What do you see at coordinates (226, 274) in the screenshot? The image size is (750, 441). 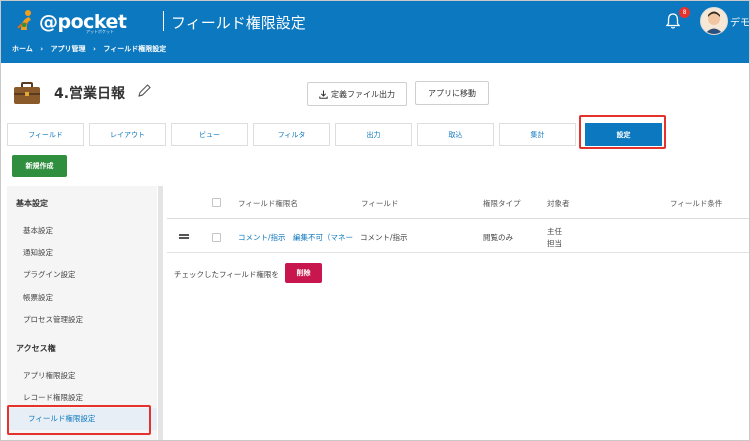 I see `bulk-action-label: チェックしたフィールド権限を` at bounding box center [226, 274].